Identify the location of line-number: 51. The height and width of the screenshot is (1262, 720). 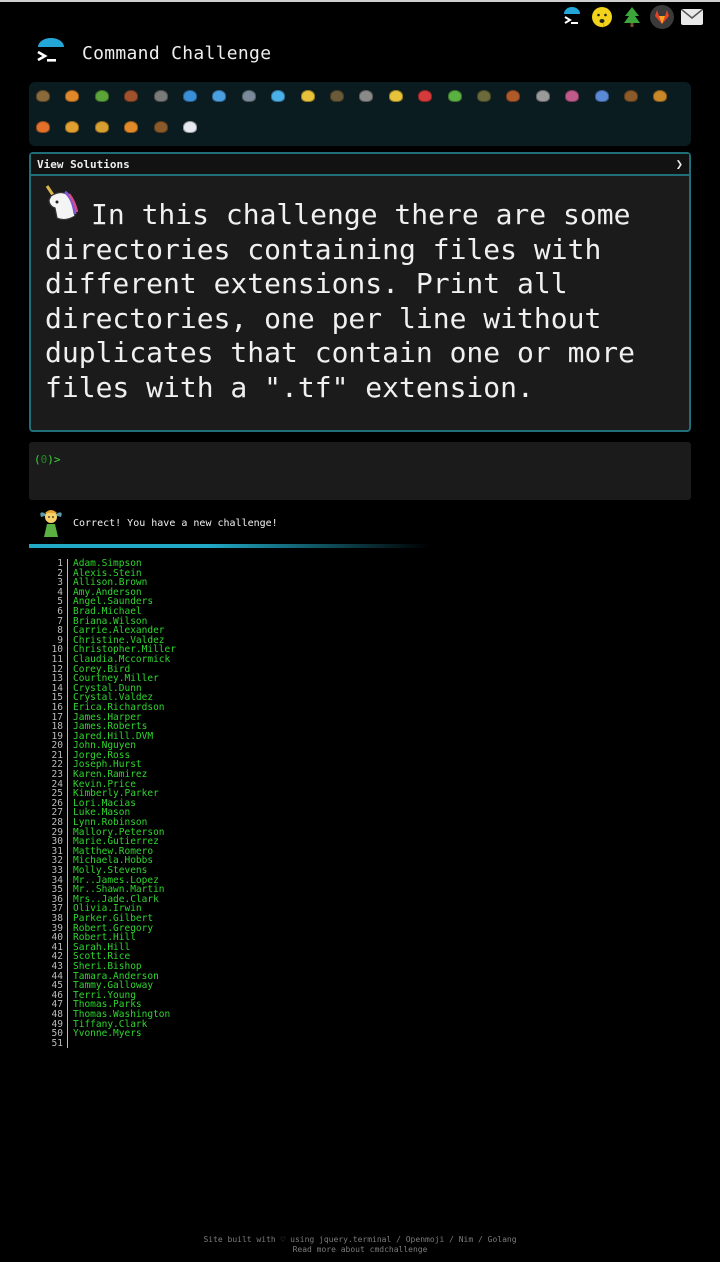
(53, 1044).